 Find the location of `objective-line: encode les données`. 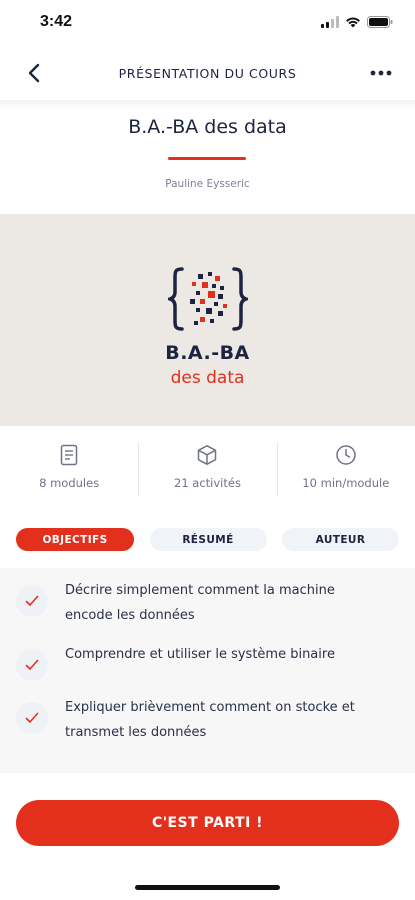

objective-line: encode les données is located at coordinates (130, 615).